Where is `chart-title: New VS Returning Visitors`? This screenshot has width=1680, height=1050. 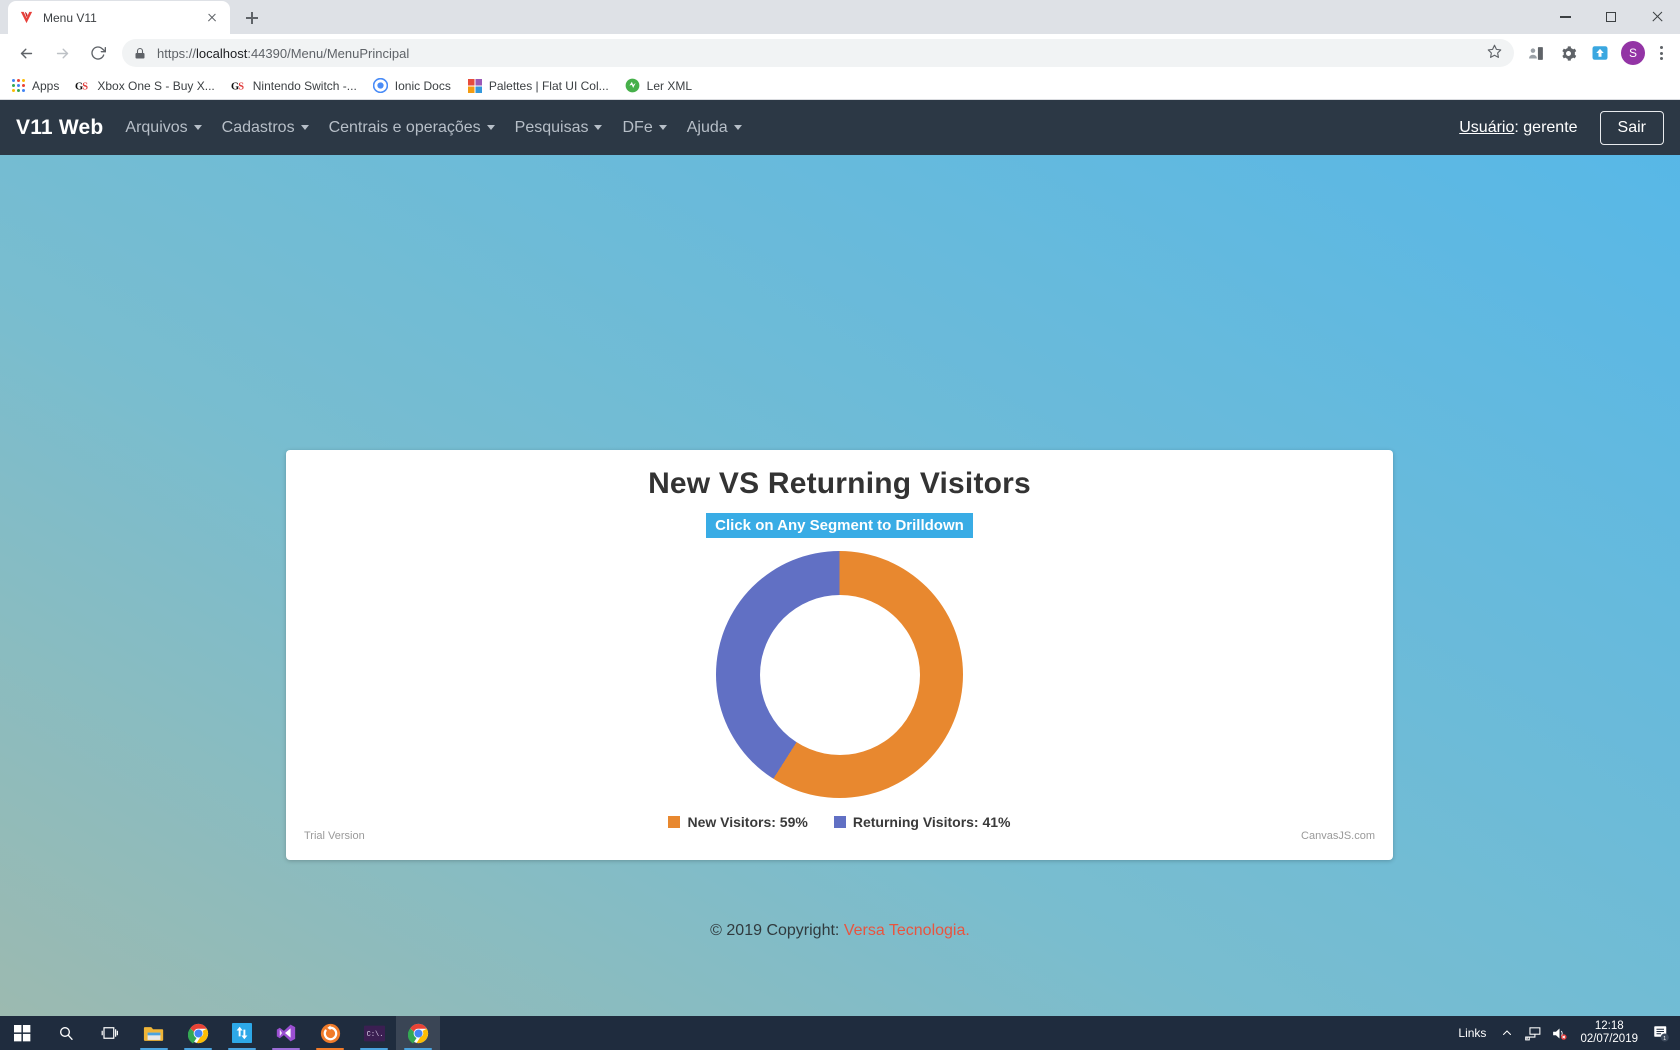 chart-title: New VS Returning Visitors is located at coordinates (839, 483).